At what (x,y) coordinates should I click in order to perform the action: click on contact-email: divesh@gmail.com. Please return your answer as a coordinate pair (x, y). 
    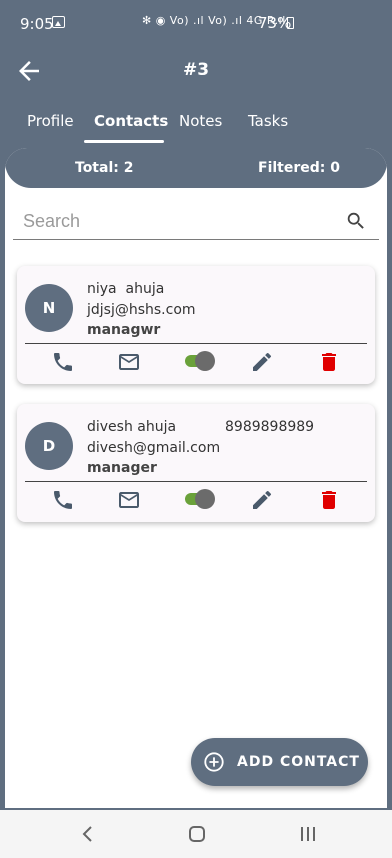
    Looking at the image, I should click on (154, 448).